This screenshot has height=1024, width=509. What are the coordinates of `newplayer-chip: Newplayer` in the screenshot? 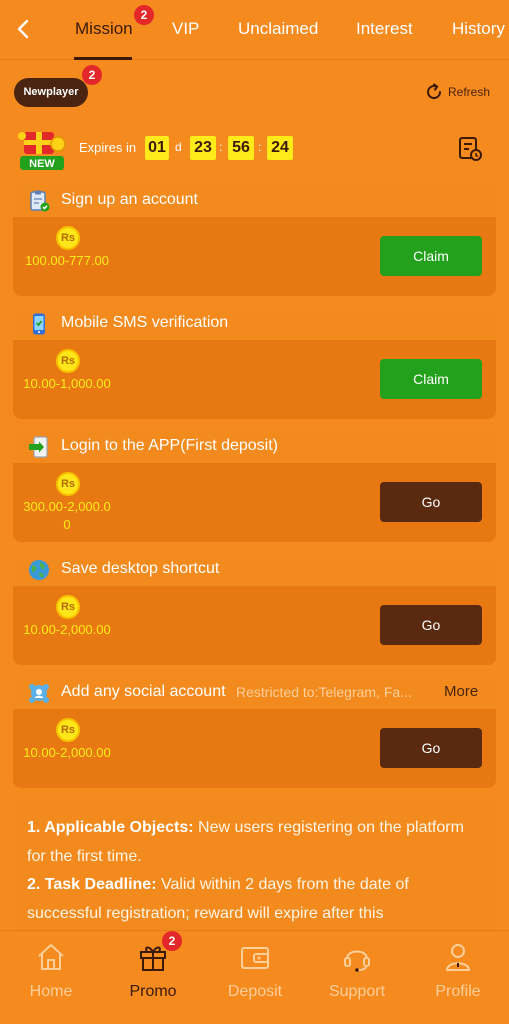 It's located at (51, 92).